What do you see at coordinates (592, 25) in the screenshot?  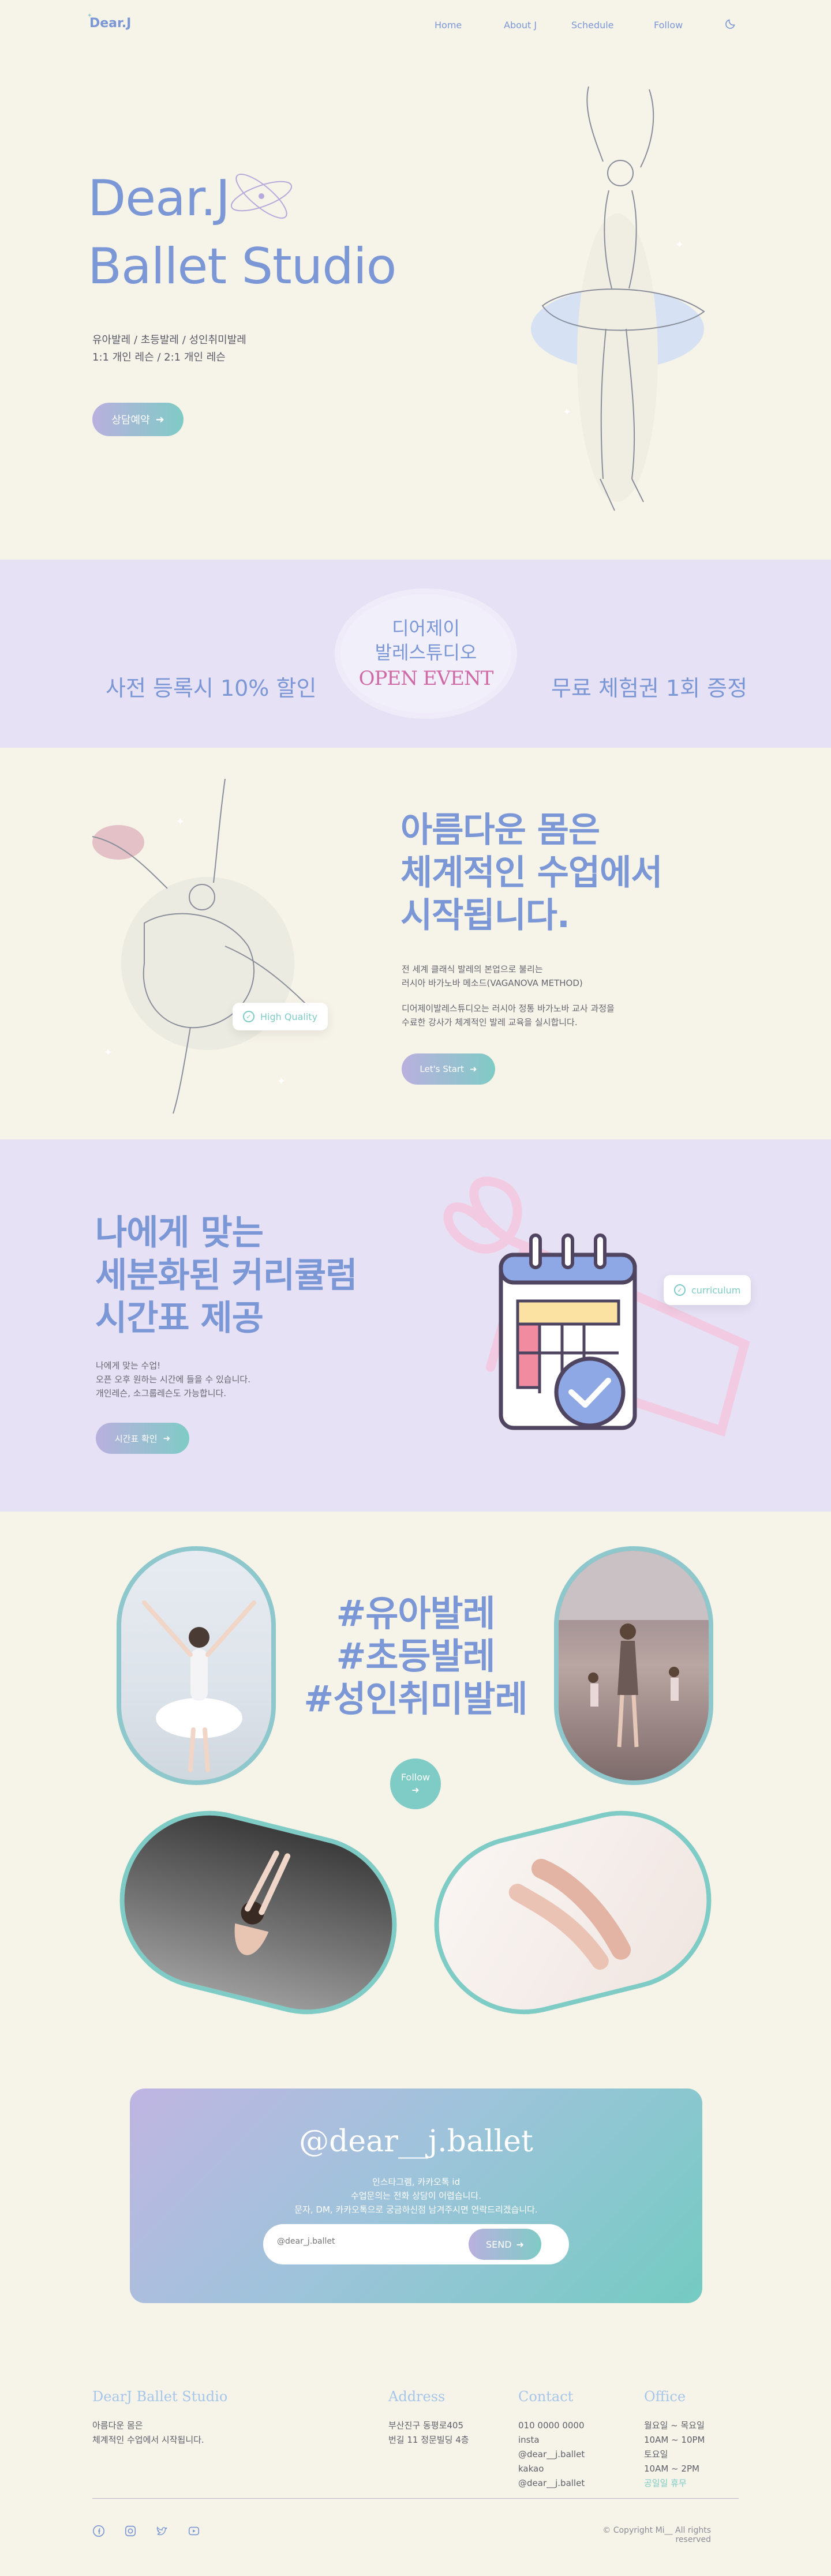 I see `nav-schedule: Schedule` at bounding box center [592, 25].